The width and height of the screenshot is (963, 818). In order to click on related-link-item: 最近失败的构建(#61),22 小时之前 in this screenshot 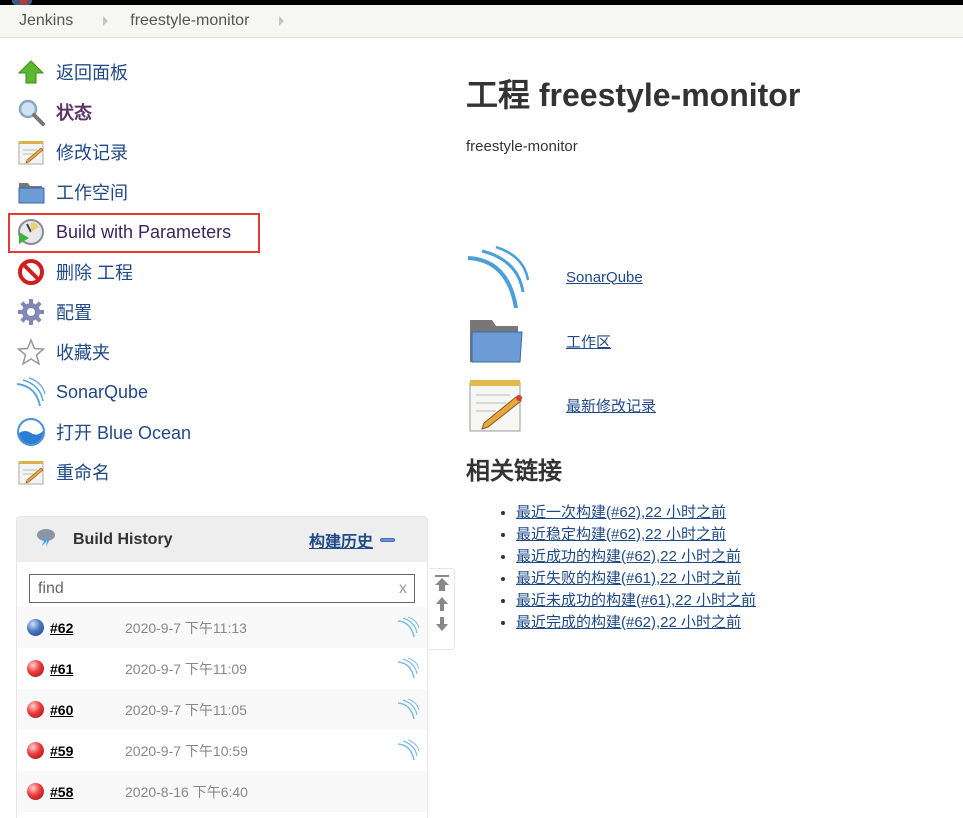, I will do `click(658, 579)`.